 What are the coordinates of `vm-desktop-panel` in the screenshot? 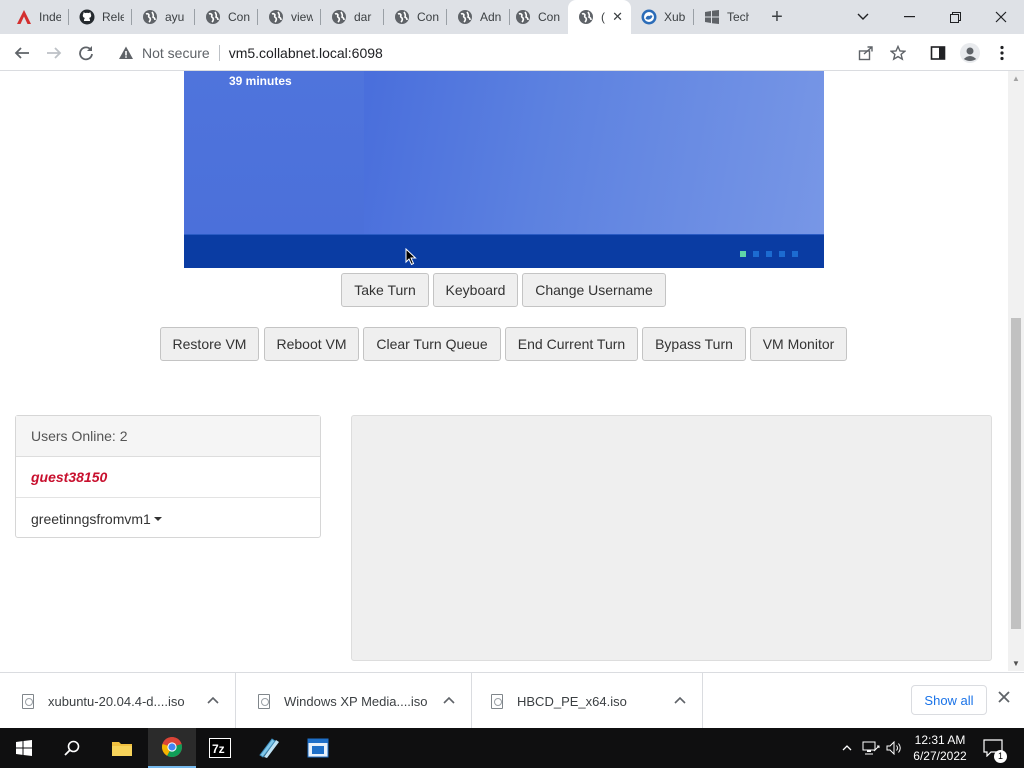 It's located at (274, 152).